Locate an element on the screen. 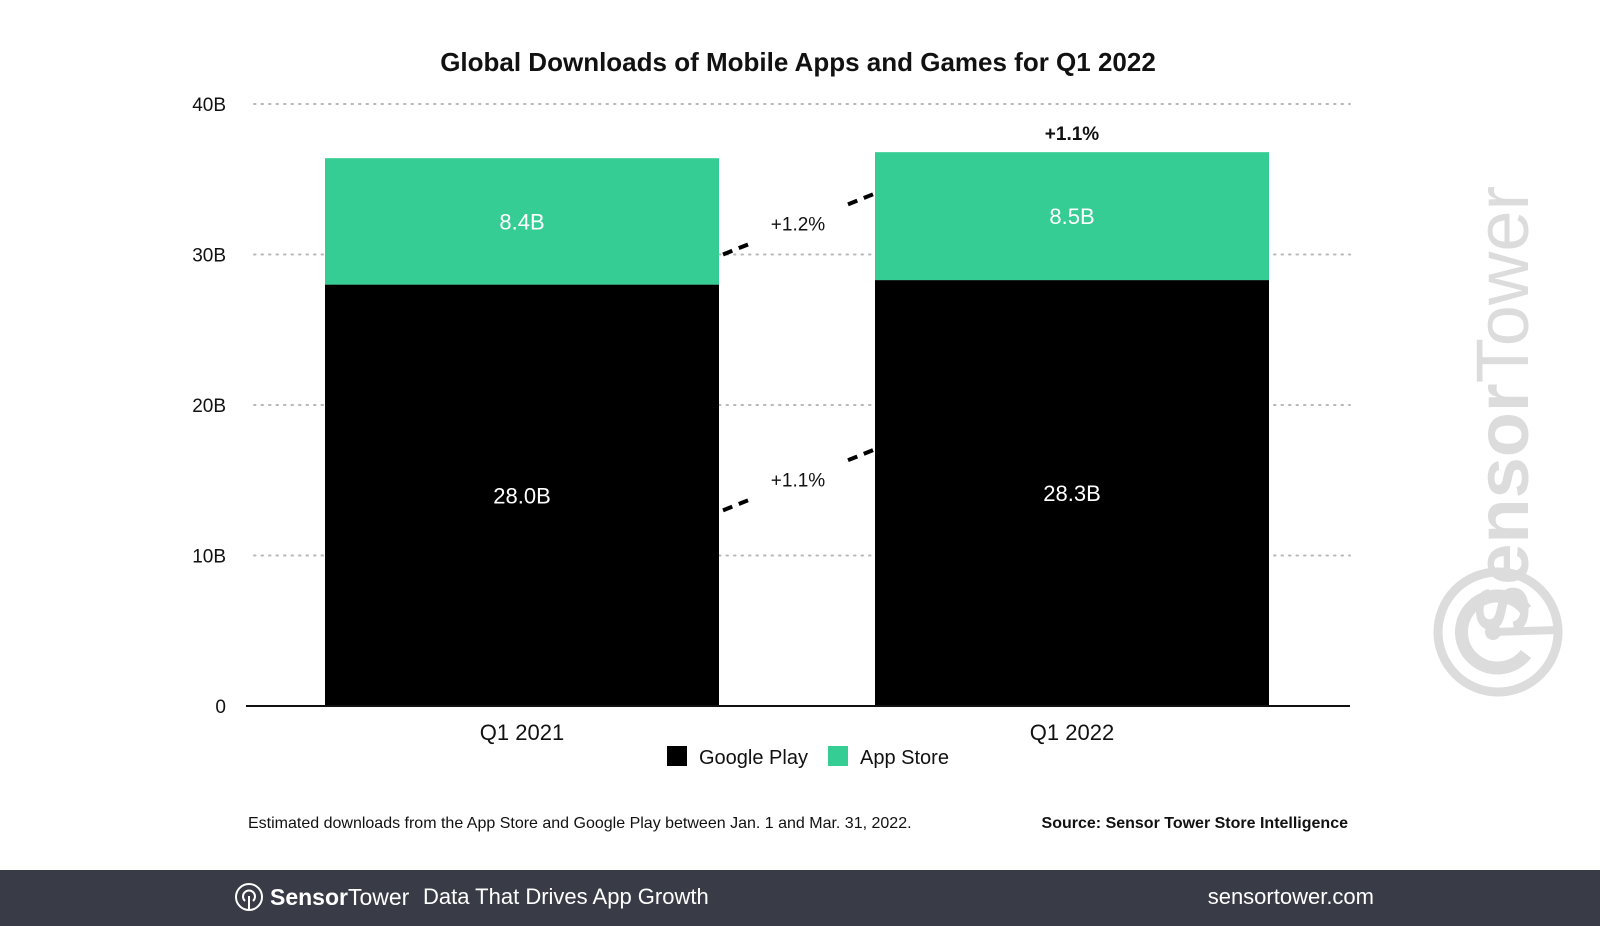 The width and height of the screenshot is (1600, 926). legend-swatch-app-store is located at coordinates (838, 756).